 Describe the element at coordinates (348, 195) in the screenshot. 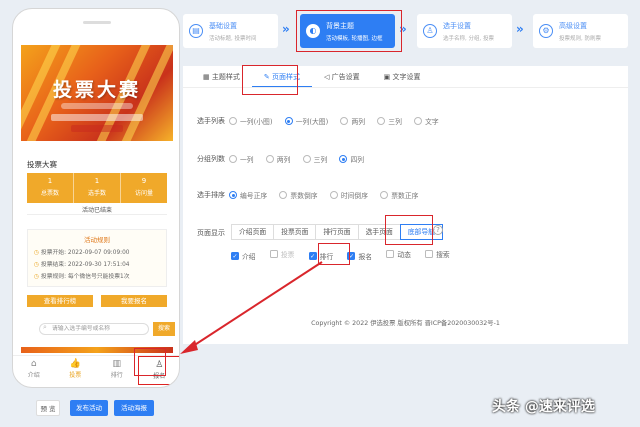

I see `sort-option: 时间倒序` at that location.